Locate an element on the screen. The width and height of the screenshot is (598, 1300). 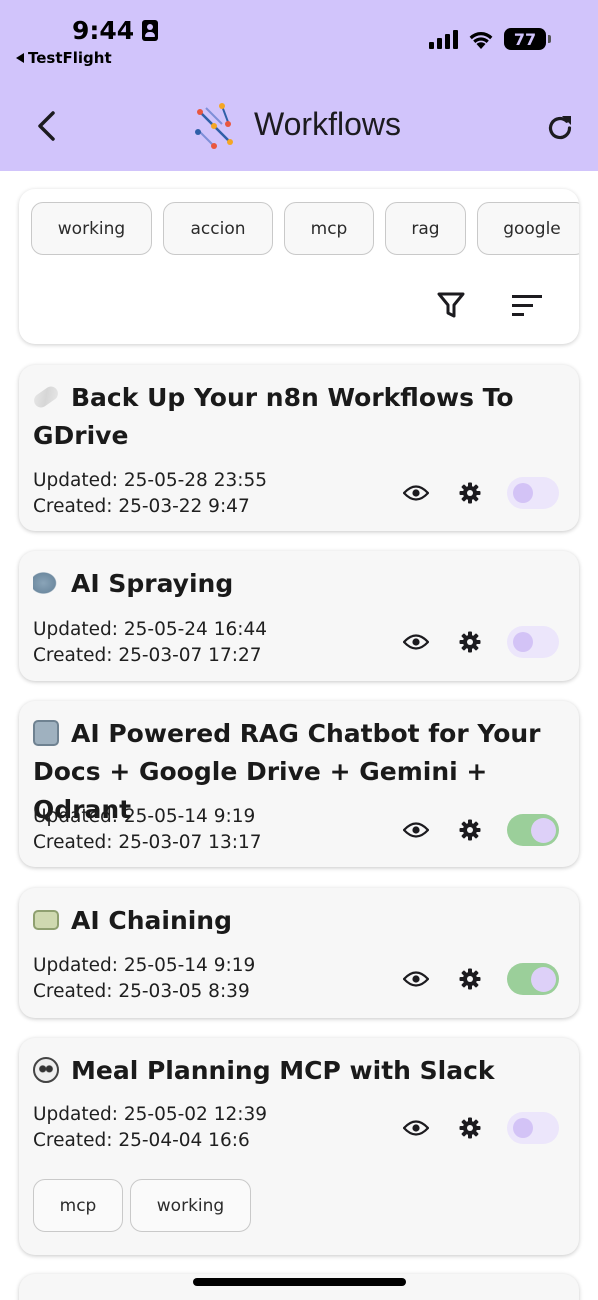
workflow-title: AI Spraying is located at coordinates (293, 584).